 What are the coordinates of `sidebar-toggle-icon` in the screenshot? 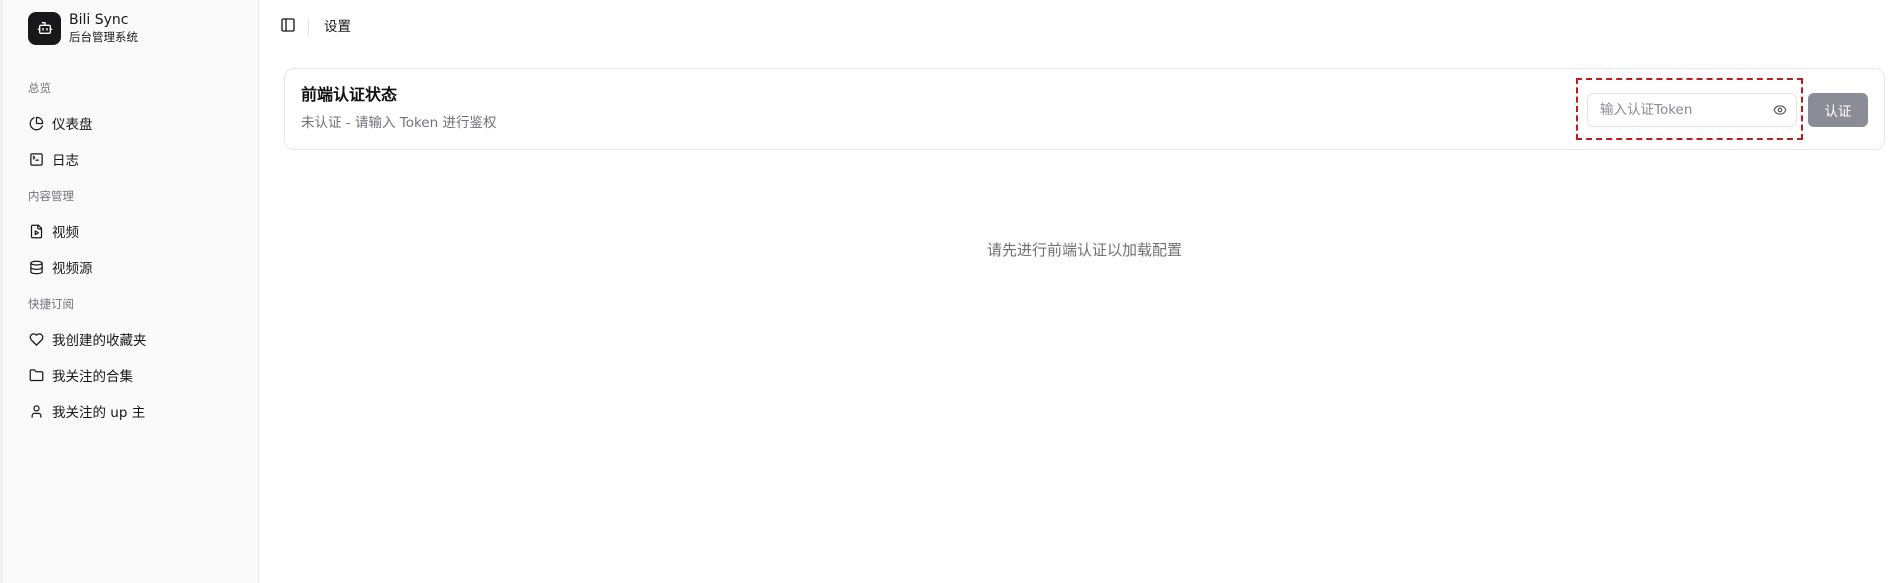 It's located at (288, 27).